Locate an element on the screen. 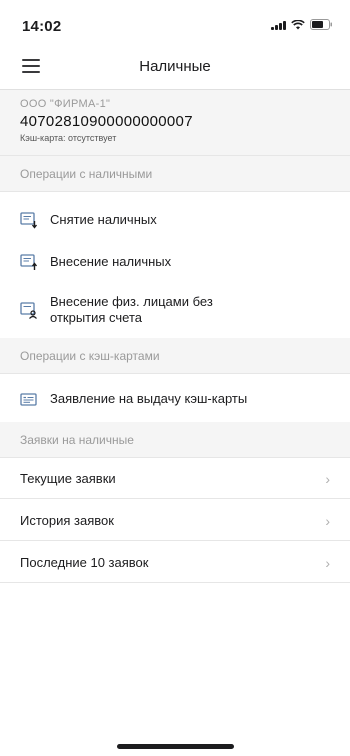 Image resolution: width=350 pixels, height=756 pixels. status-time: 14:02 is located at coordinates (42, 26).